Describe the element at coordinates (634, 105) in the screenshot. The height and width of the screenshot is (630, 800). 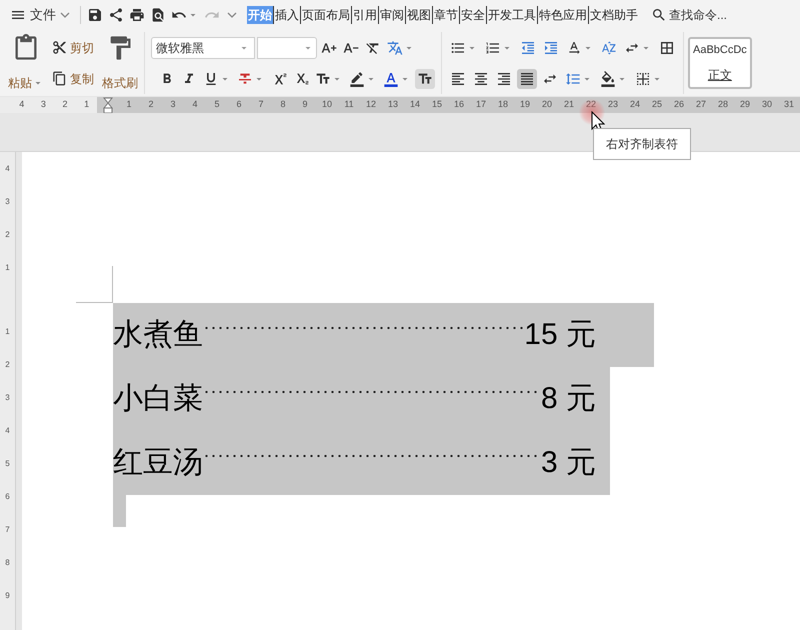
I see `ruler-number: 24` at that location.